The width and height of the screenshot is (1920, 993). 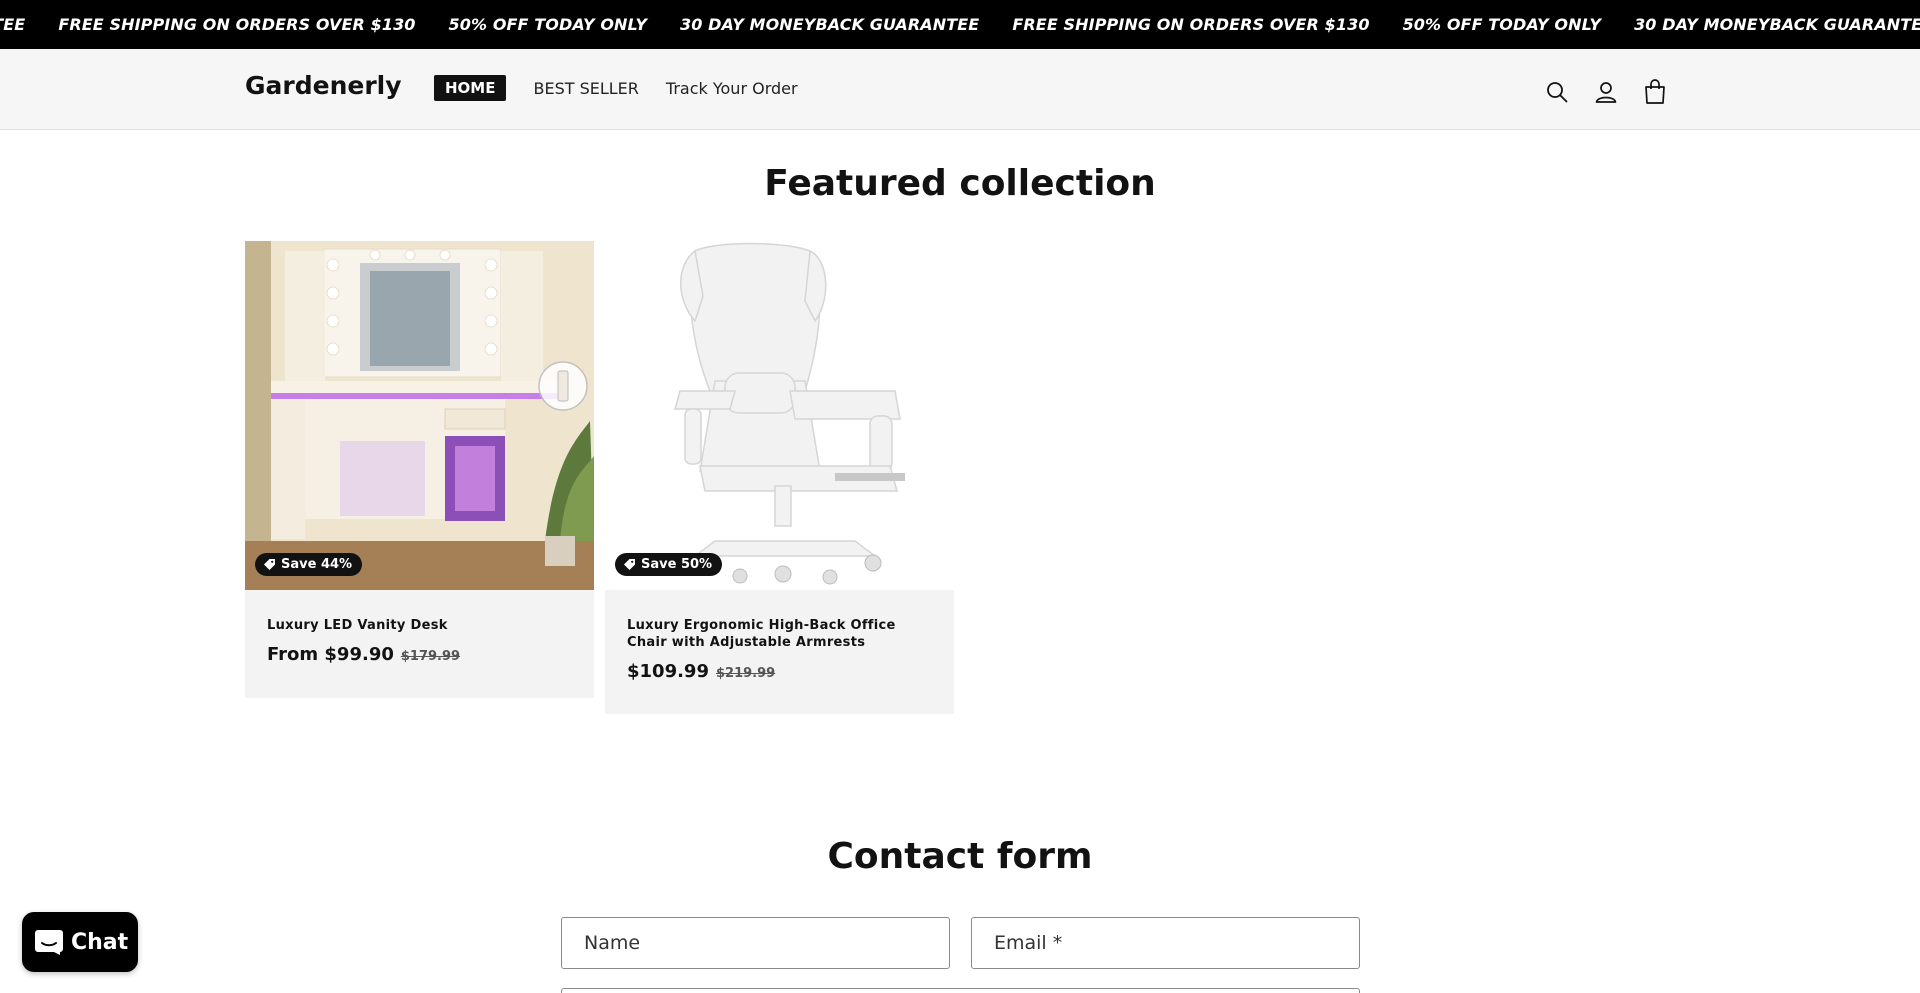 I want to click on main-nav: HOME BEST SELLER Track Your Order, so click(x=629, y=88).